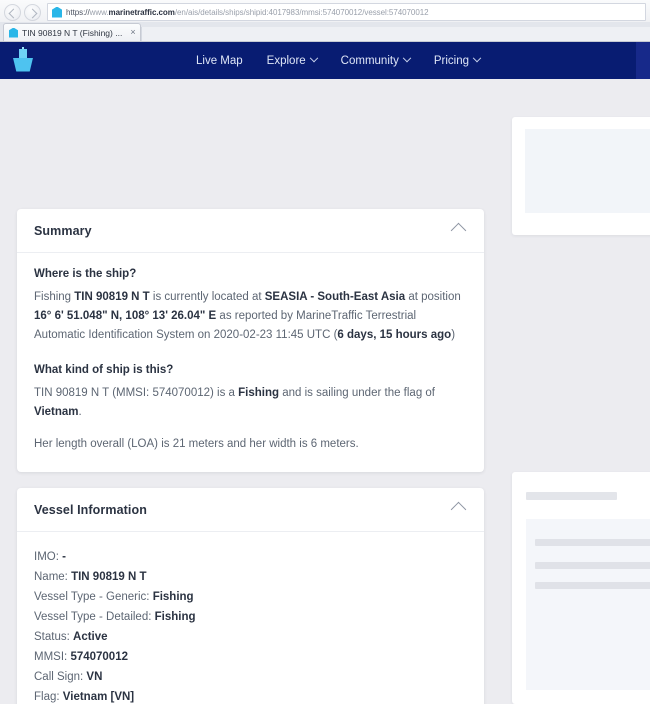 The width and height of the screenshot is (650, 704). Describe the element at coordinates (433, 297) in the screenshot. I see `q1-text-3: at position` at that location.